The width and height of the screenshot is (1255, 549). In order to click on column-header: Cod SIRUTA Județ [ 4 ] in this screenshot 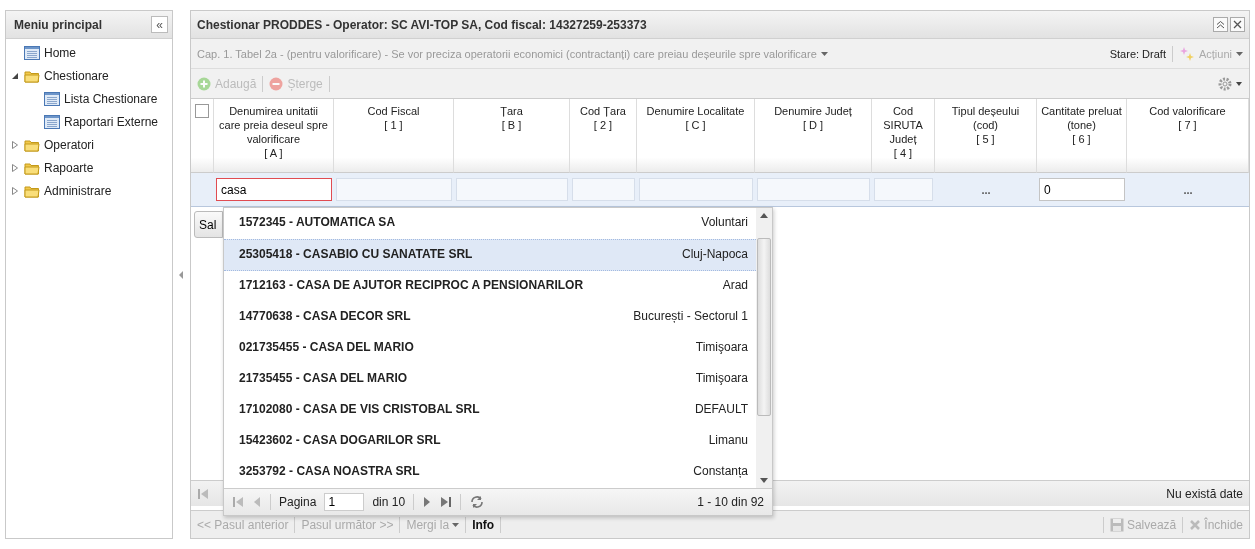, I will do `click(903, 136)`.